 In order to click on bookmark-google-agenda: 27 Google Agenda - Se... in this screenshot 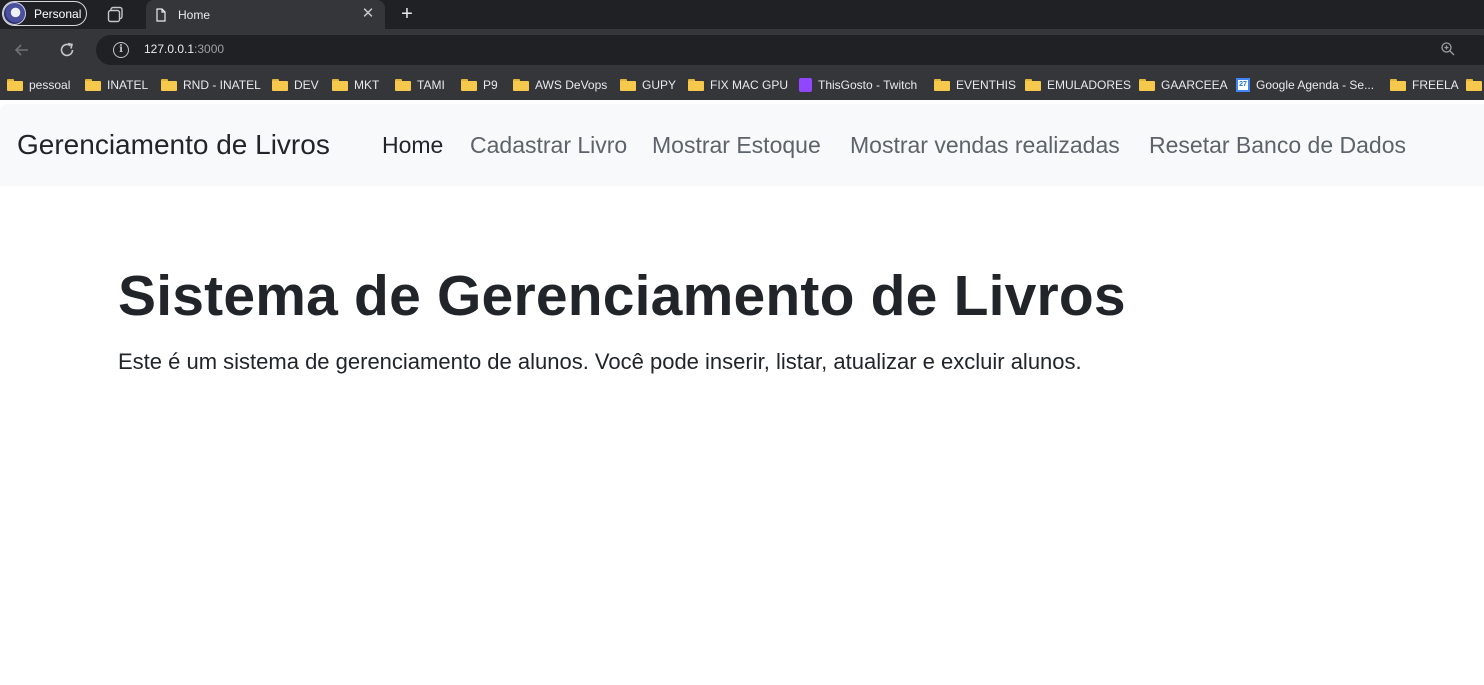, I will do `click(1305, 85)`.